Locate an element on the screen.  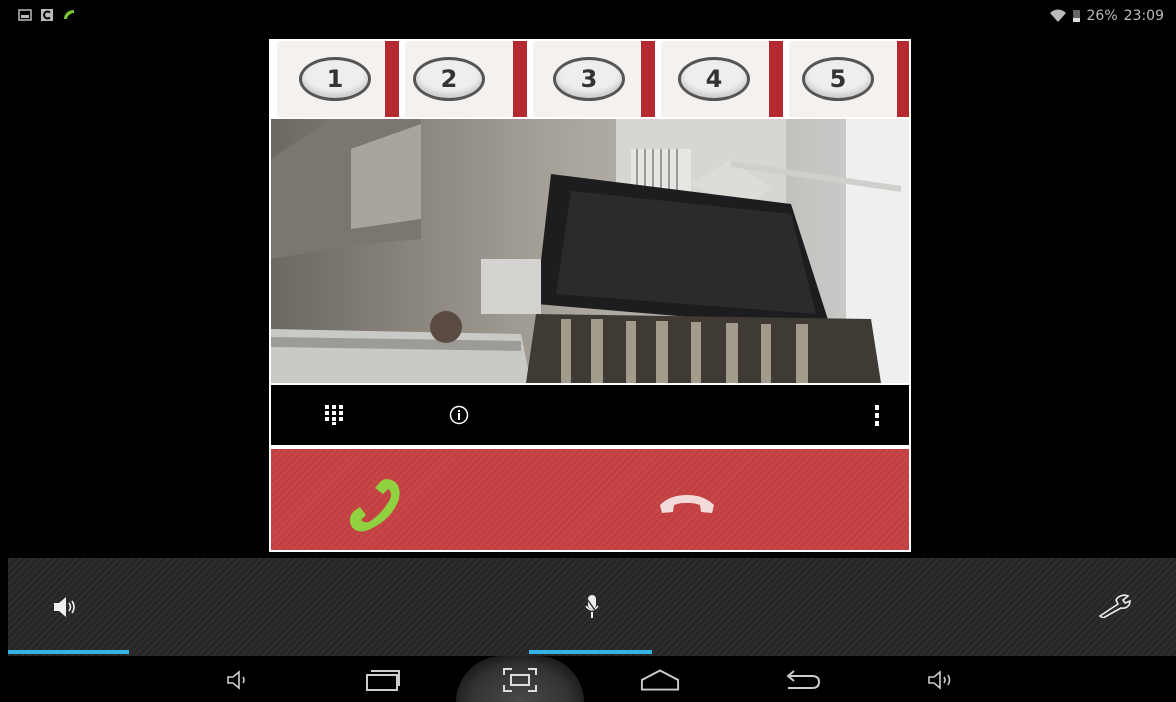
system-indicators: 26% 23:09 is located at coordinates (1106, 16).